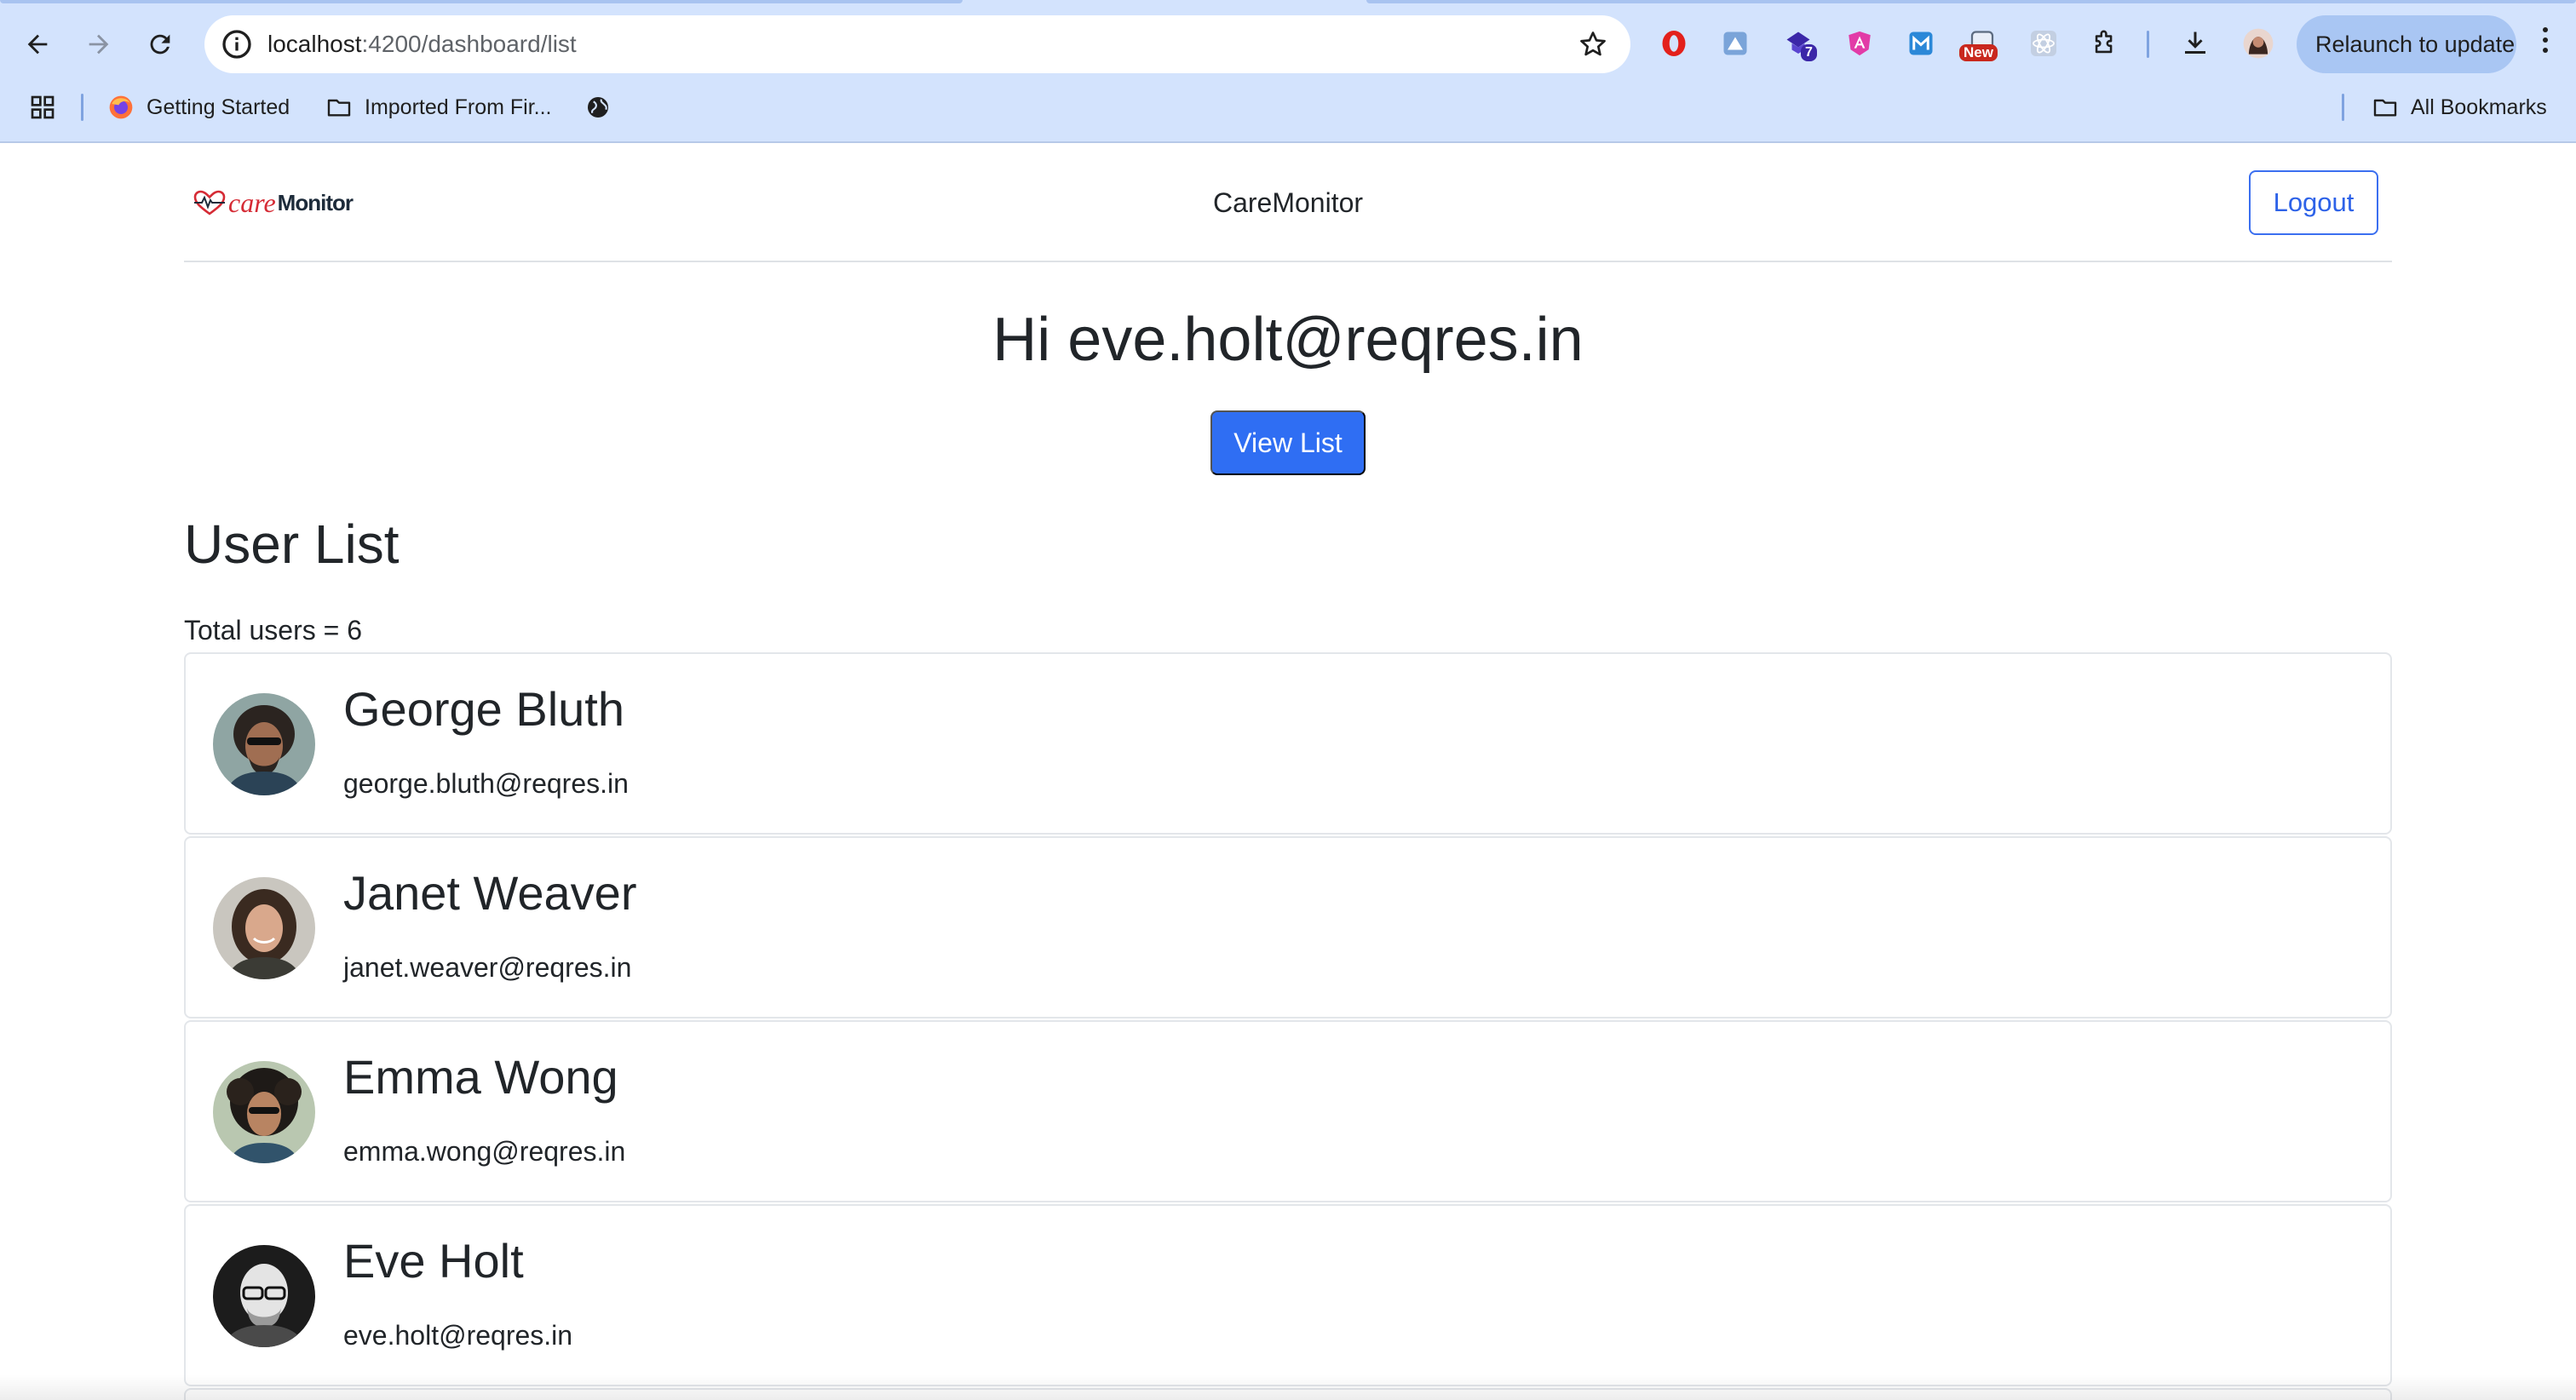  Describe the element at coordinates (1799, 43) in the screenshot. I see `tasks-extension-icon: 7` at that location.